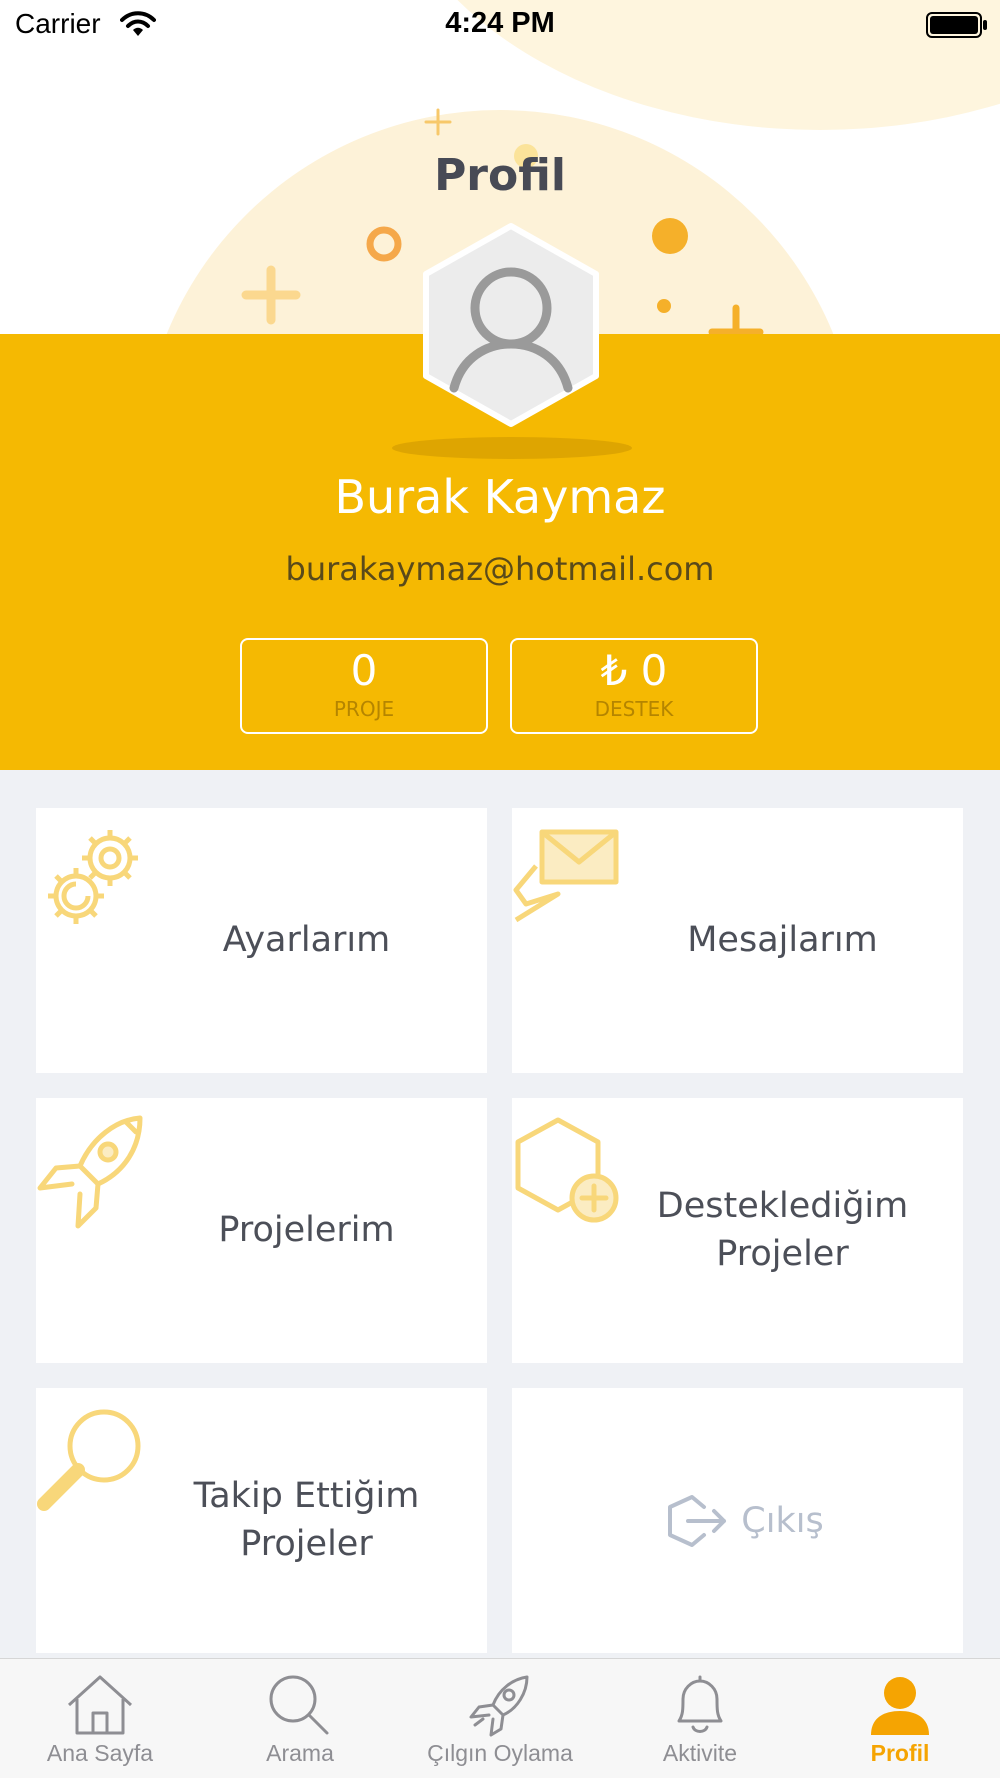 Image resolution: width=1000 pixels, height=1778 pixels. What do you see at coordinates (500, 569) in the screenshot?
I see `profile-email: burakaymaz@hotmail.com` at bounding box center [500, 569].